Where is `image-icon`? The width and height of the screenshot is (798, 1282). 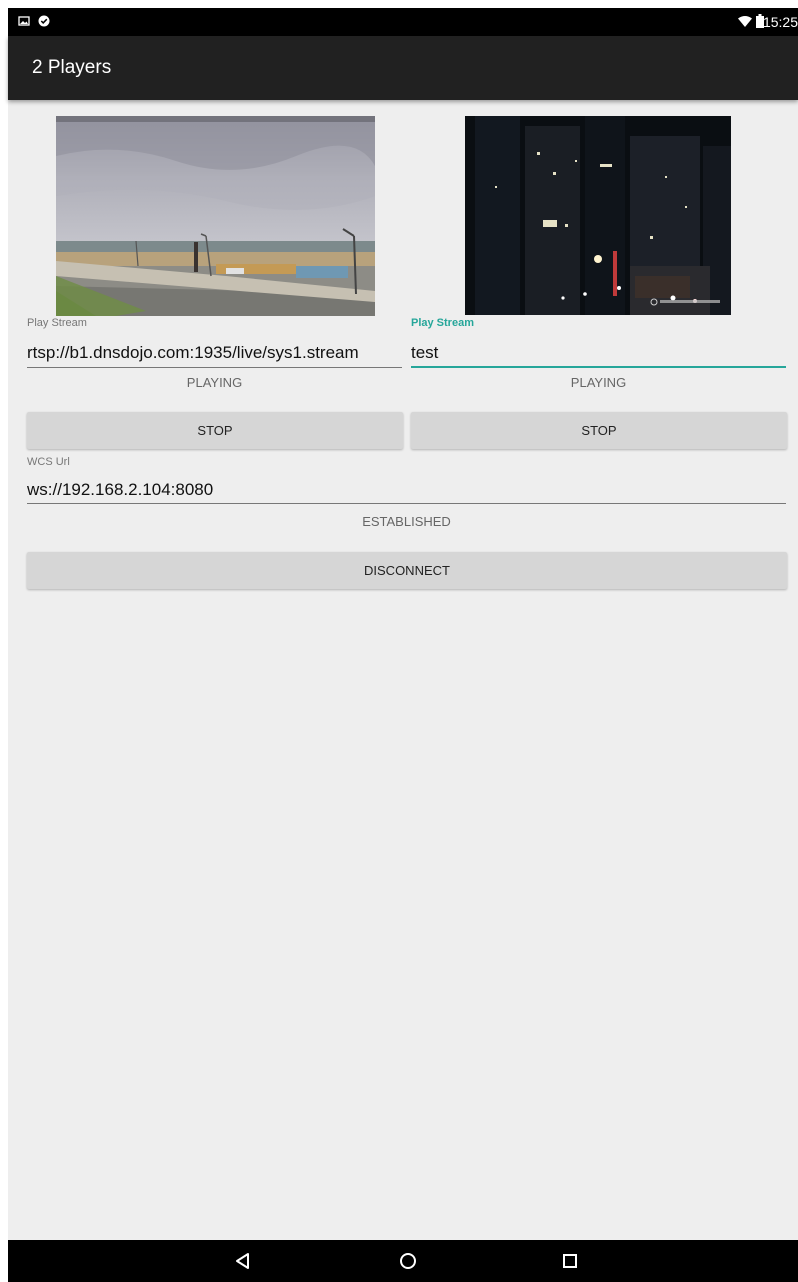 image-icon is located at coordinates (24, 21).